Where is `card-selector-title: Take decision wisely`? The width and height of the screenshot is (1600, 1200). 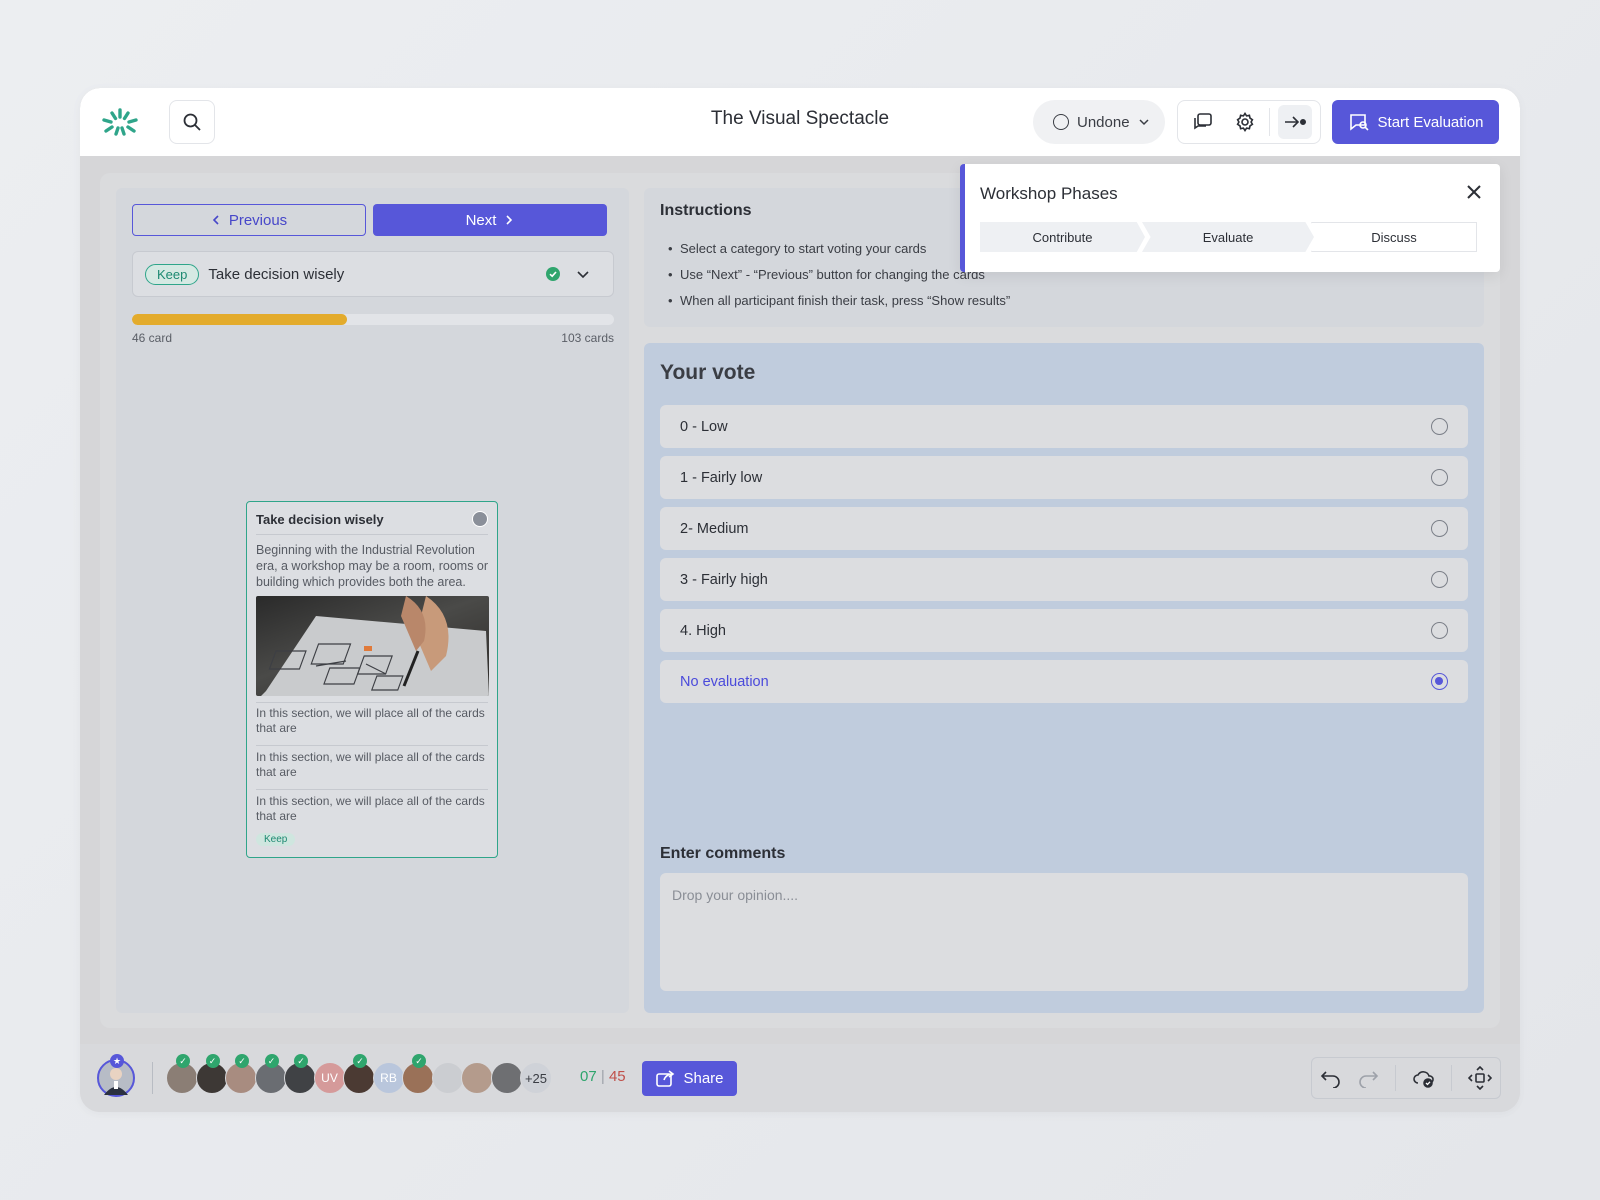
card-selector-title: Take decision wisely is located at coordinates (276, 274).